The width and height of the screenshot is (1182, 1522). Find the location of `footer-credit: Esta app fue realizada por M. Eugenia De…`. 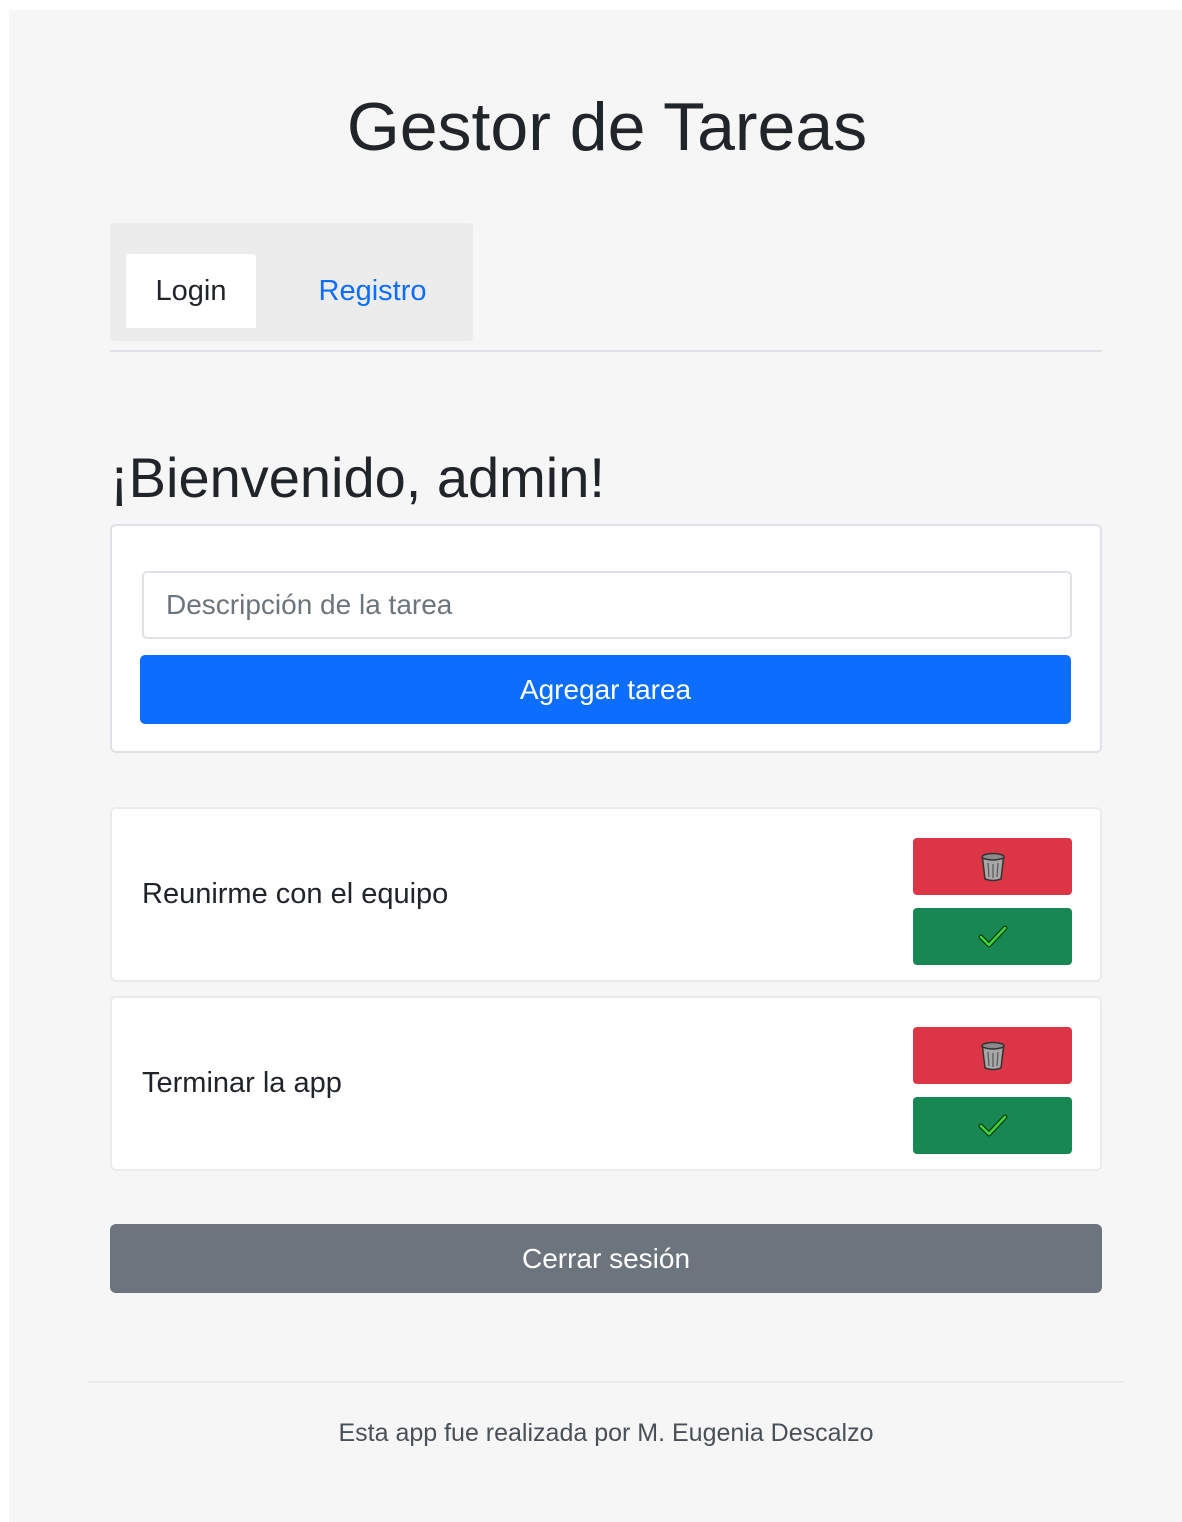

footer-credit: Esta app fue realizada por M. Eugenia De… is located at coordinates (606, 1433).